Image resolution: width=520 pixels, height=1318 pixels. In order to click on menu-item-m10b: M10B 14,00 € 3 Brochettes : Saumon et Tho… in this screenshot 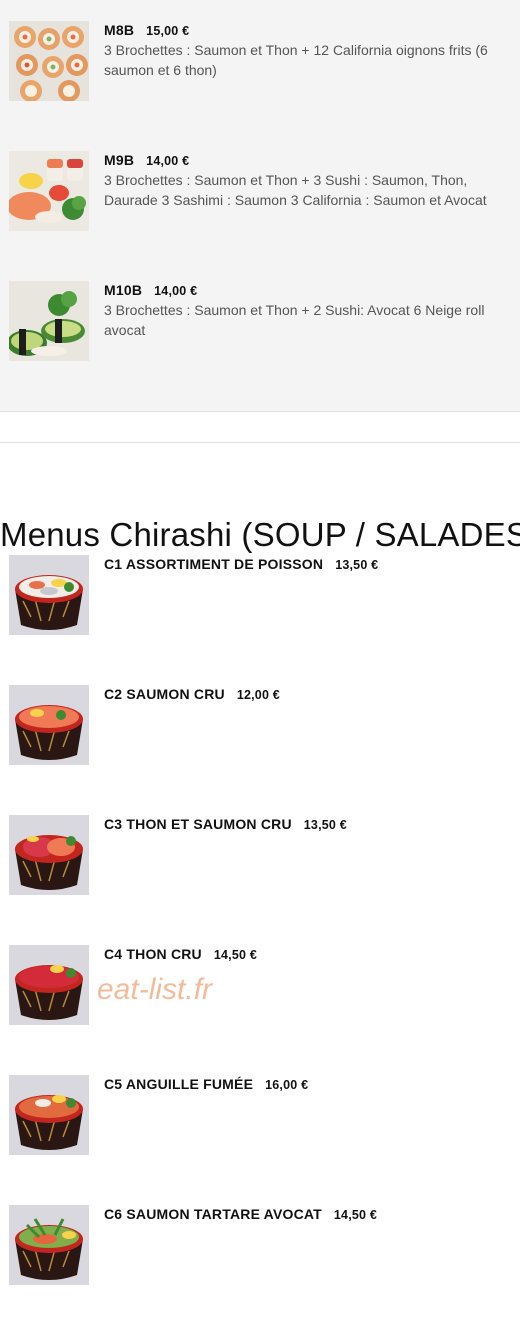, I will do `click(261, 326)`.